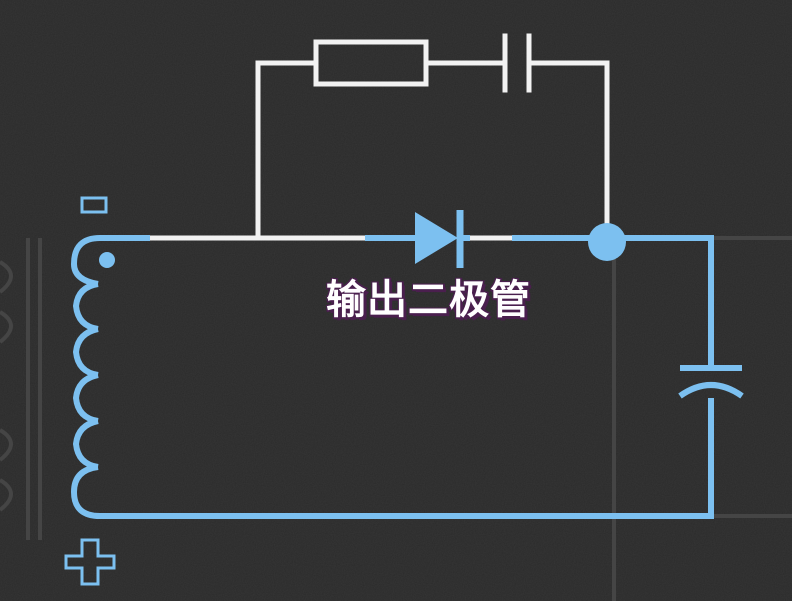 The height and width of the screenshot is (601, 792). Describe the element at coordinates (428, 300) in the screenshot. I see `output-diode-label: 输出二极管` at that location.